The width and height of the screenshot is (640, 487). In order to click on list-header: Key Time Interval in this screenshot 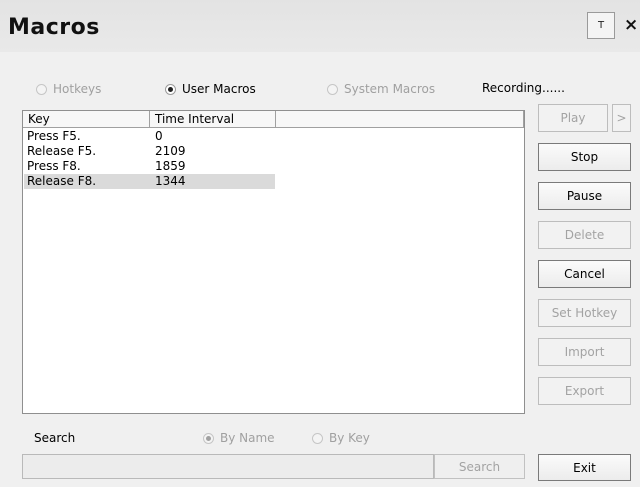, I will do `click(273, 119)`.